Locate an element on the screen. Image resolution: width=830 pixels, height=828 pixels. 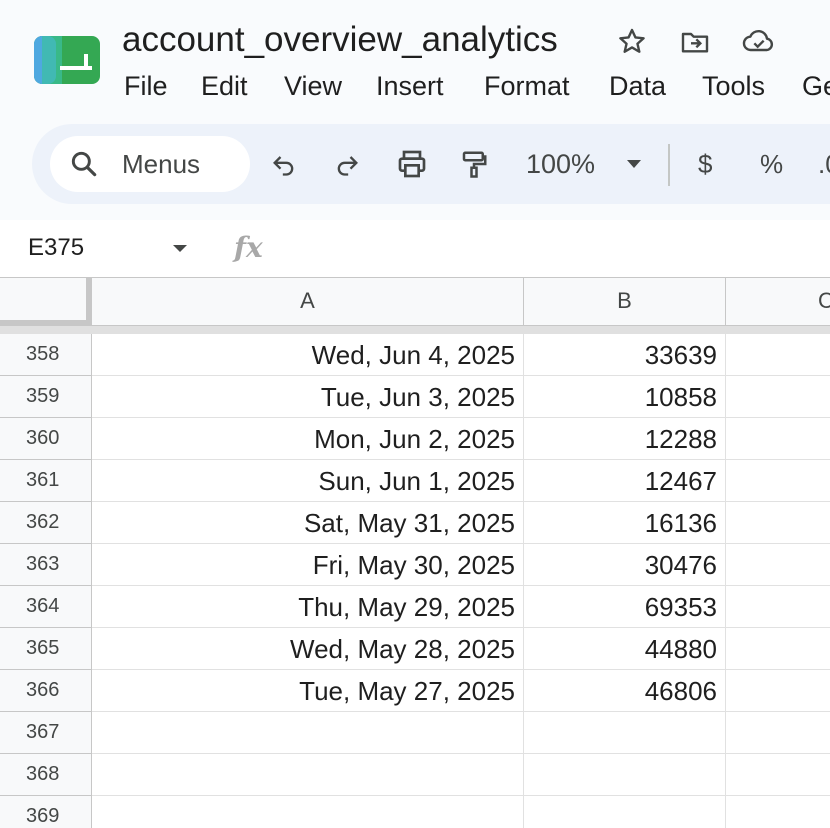
table-row: 359 Tue, Jun 3, 2025 10858 is located at coordinates (415, 397).